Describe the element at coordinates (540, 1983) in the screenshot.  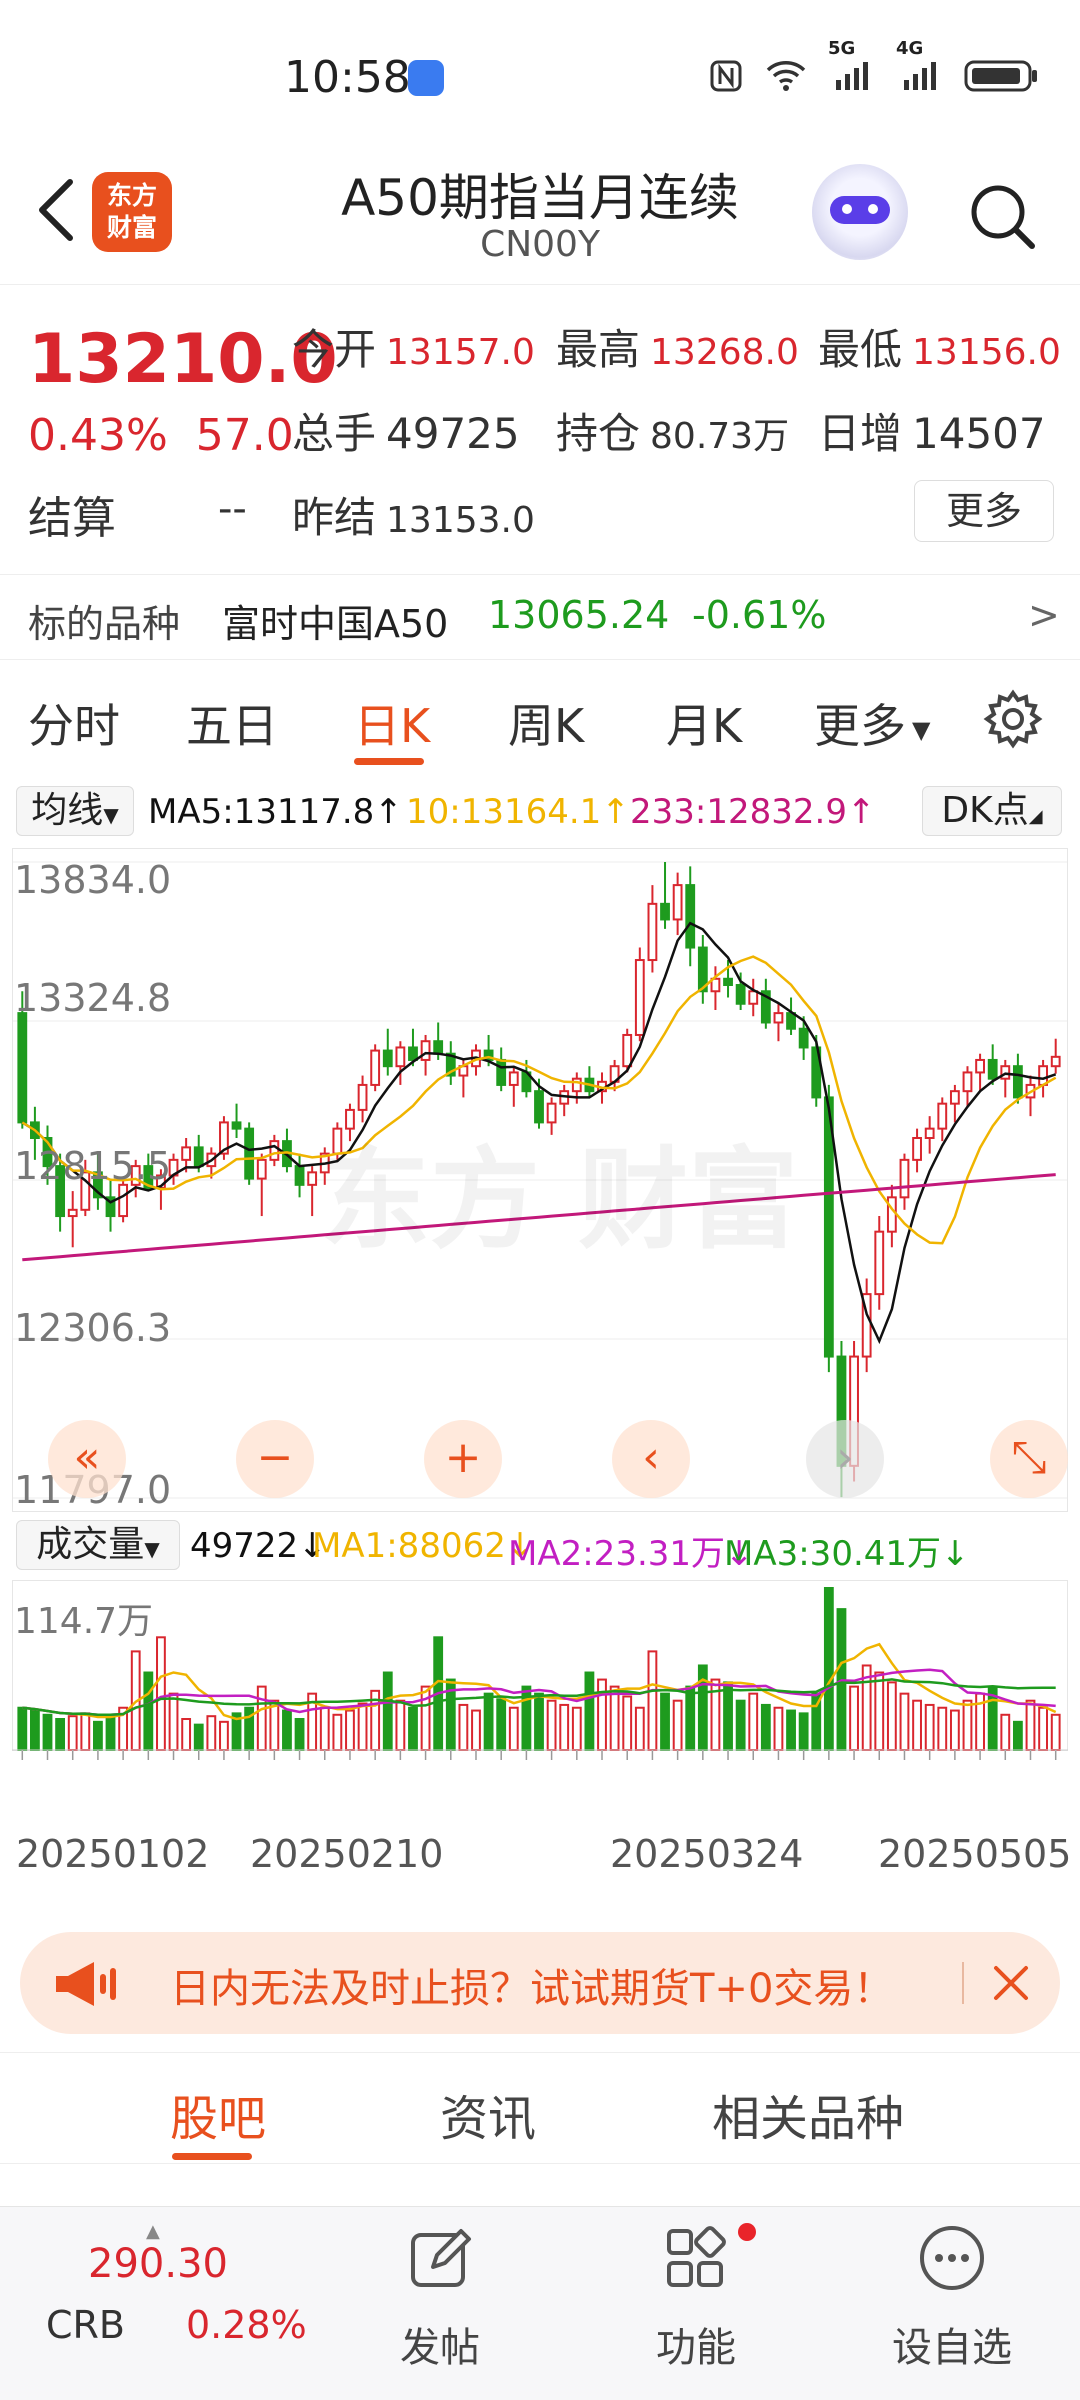
I see `promo-banner: 日内无法及时止损？试试期货T+0交易！` at that location.